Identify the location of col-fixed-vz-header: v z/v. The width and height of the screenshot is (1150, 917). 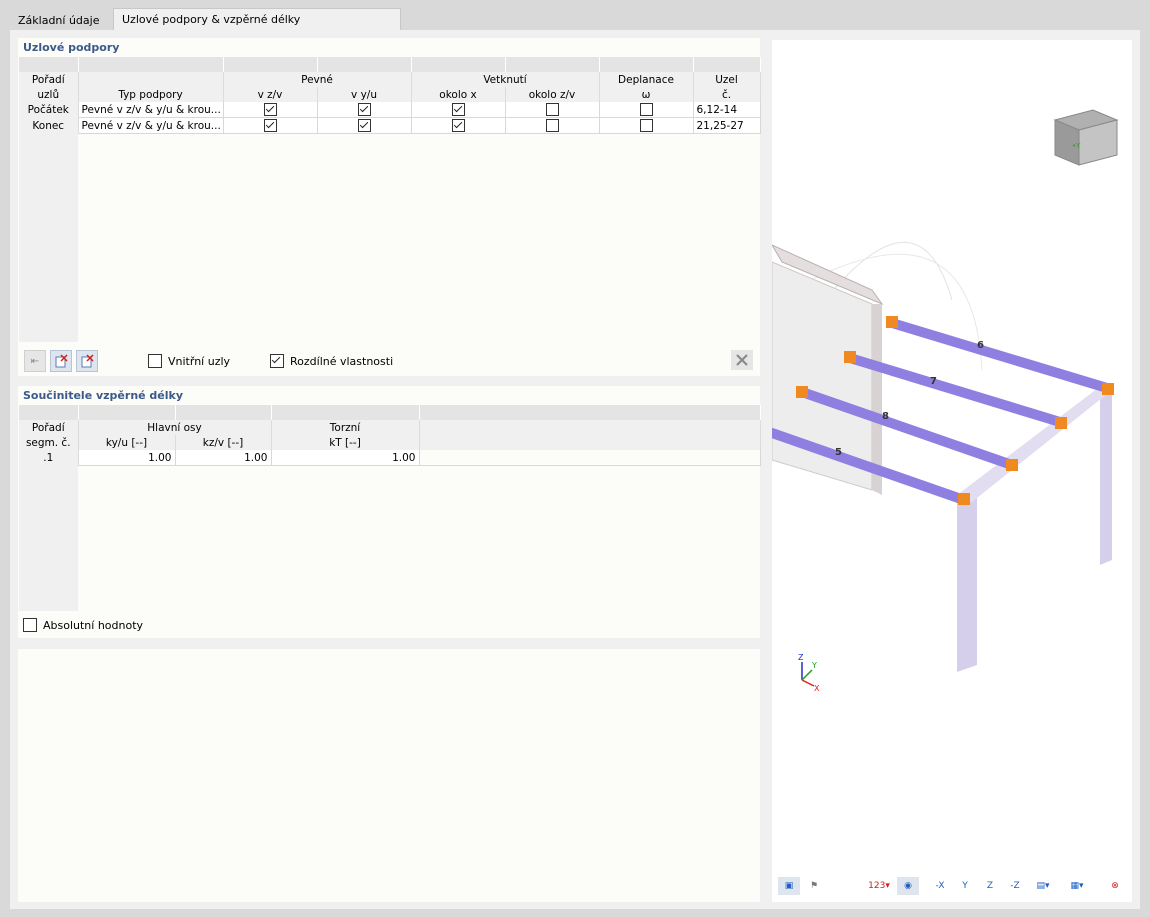
(270, 94).